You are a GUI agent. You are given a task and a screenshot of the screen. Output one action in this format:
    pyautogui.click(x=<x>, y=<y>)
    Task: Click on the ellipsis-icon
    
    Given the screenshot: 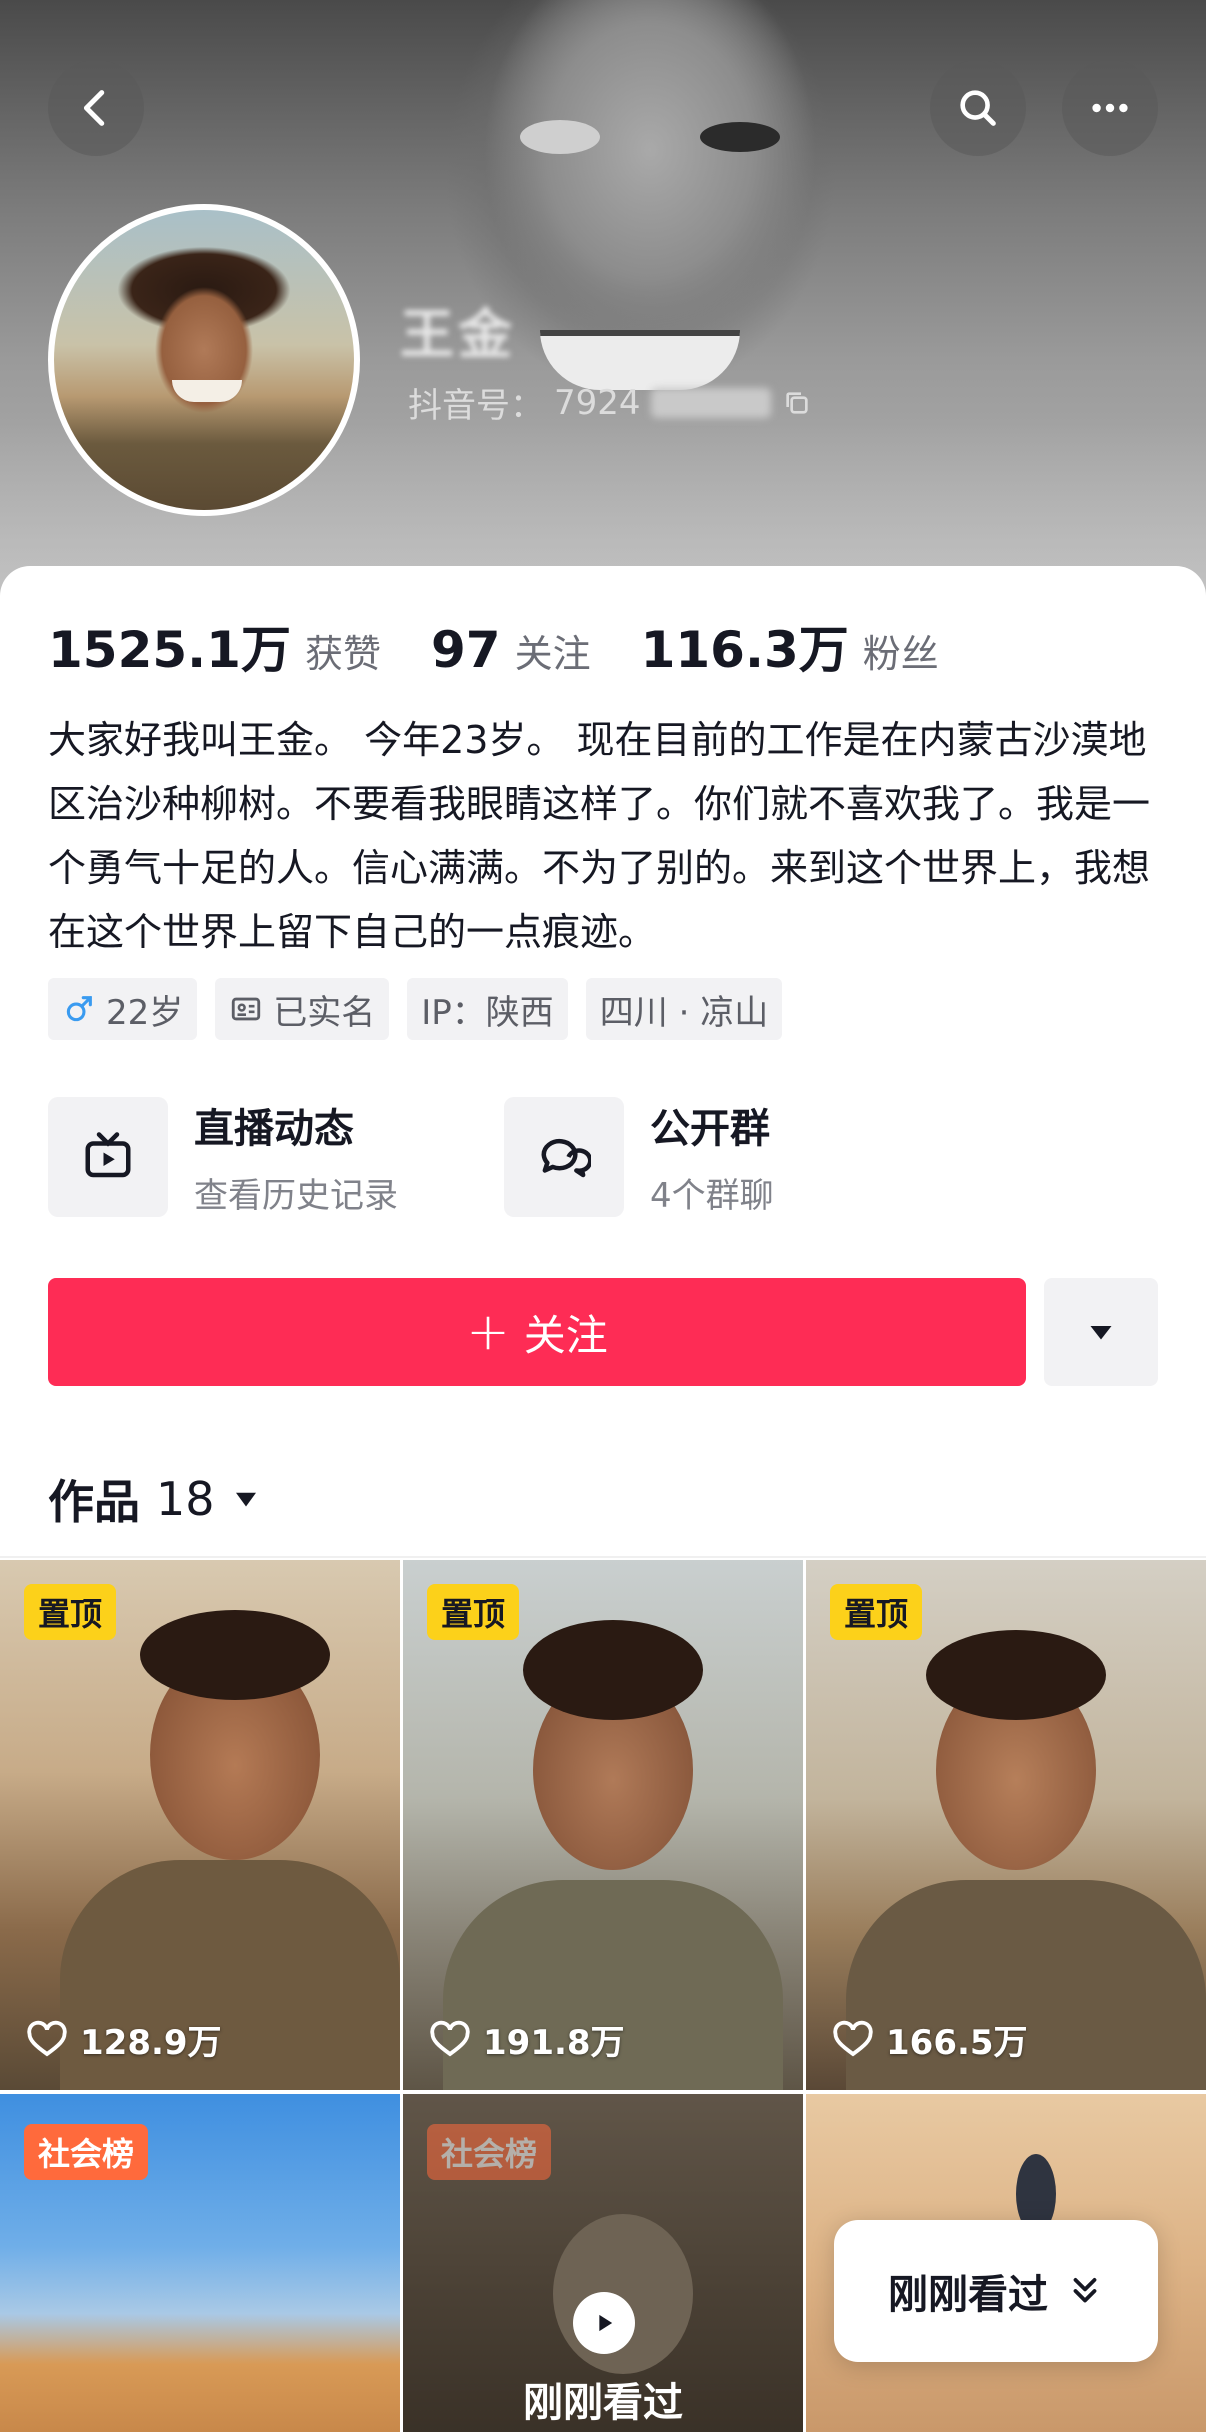 What is the action you would take?
    pyautogui.click(x=1110, y=108)
    